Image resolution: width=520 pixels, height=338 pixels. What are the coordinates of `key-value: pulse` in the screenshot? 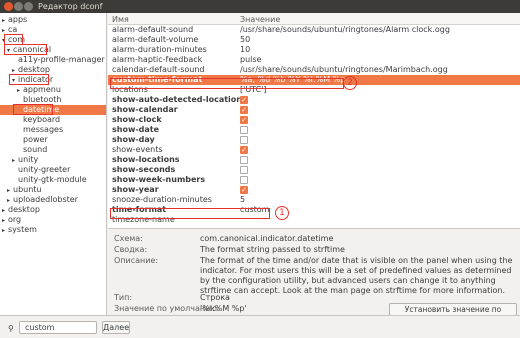 It's located at (250, 60).